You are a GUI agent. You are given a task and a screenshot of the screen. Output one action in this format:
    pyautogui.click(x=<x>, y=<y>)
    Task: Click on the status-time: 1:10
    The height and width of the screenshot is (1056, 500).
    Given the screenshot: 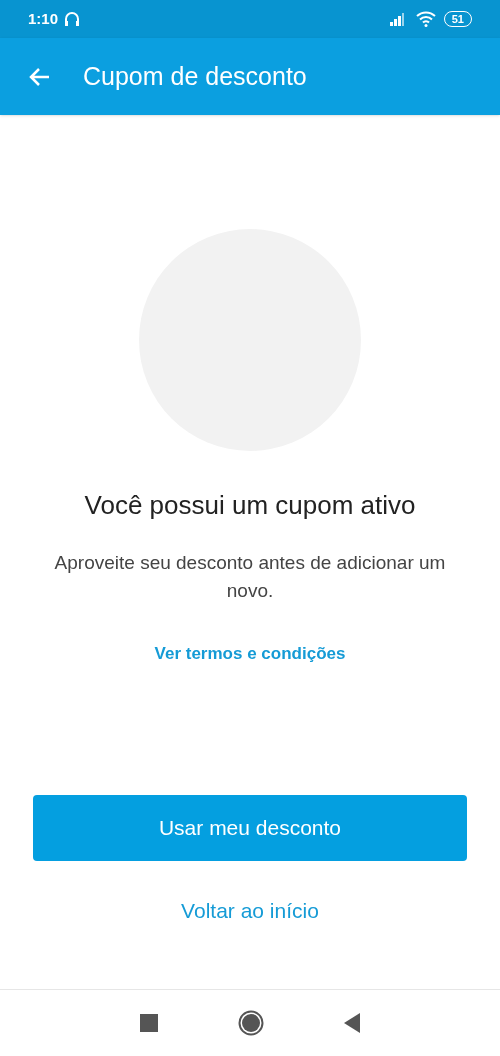 What is the action you would take?
    pyautogui.click(x=43, y=18)
    